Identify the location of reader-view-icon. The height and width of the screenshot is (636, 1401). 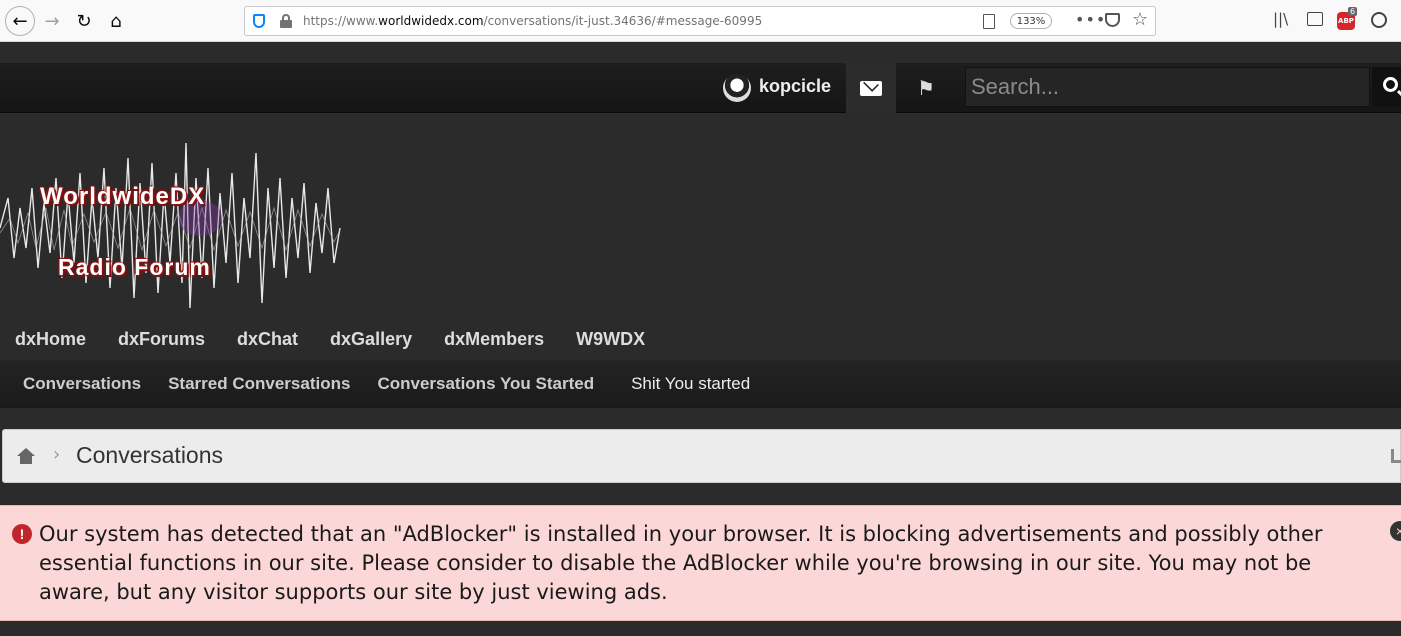
(989, 21).